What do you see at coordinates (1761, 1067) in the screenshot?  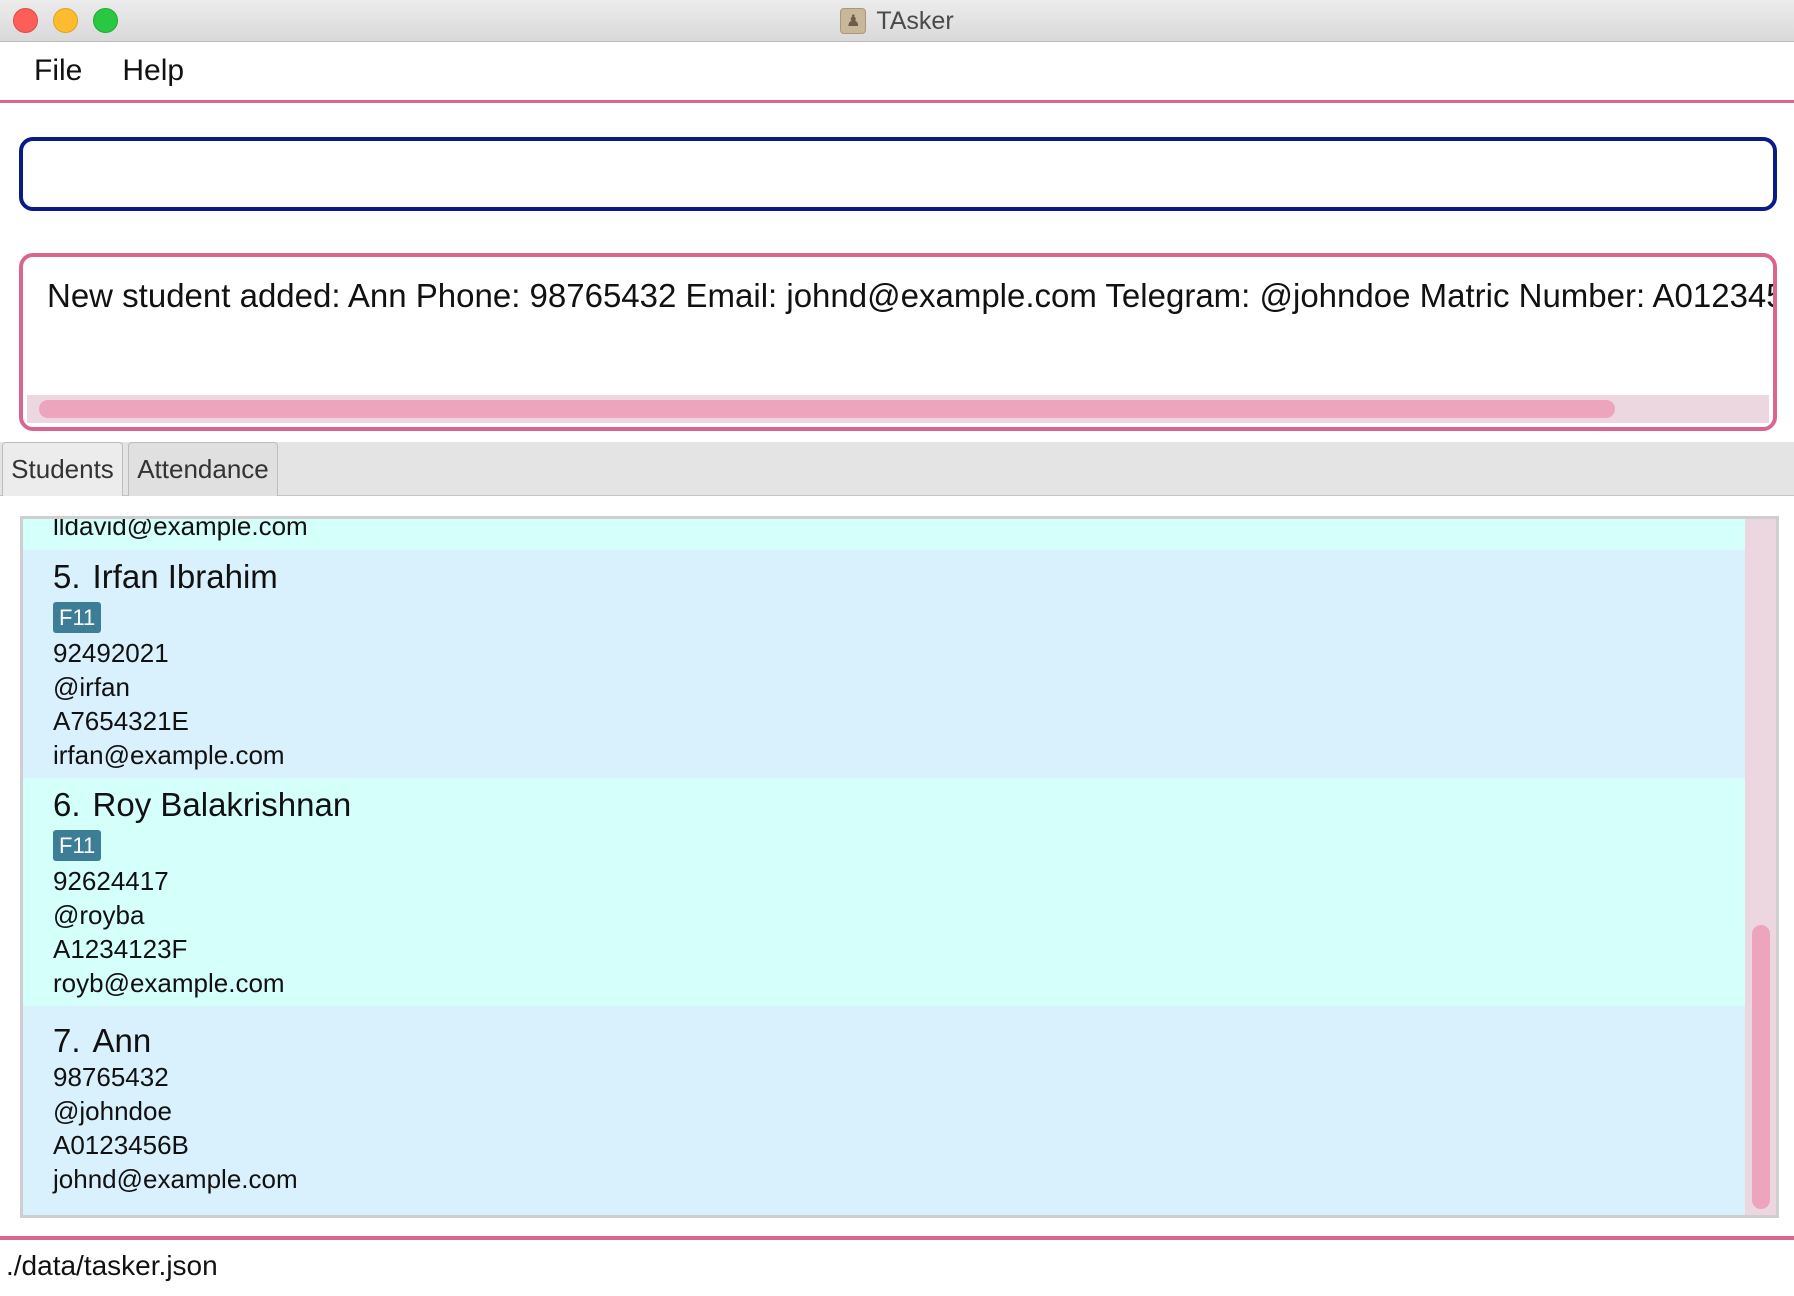 I see `list-scroll-thumb` at bounding box center [1761, 1067].